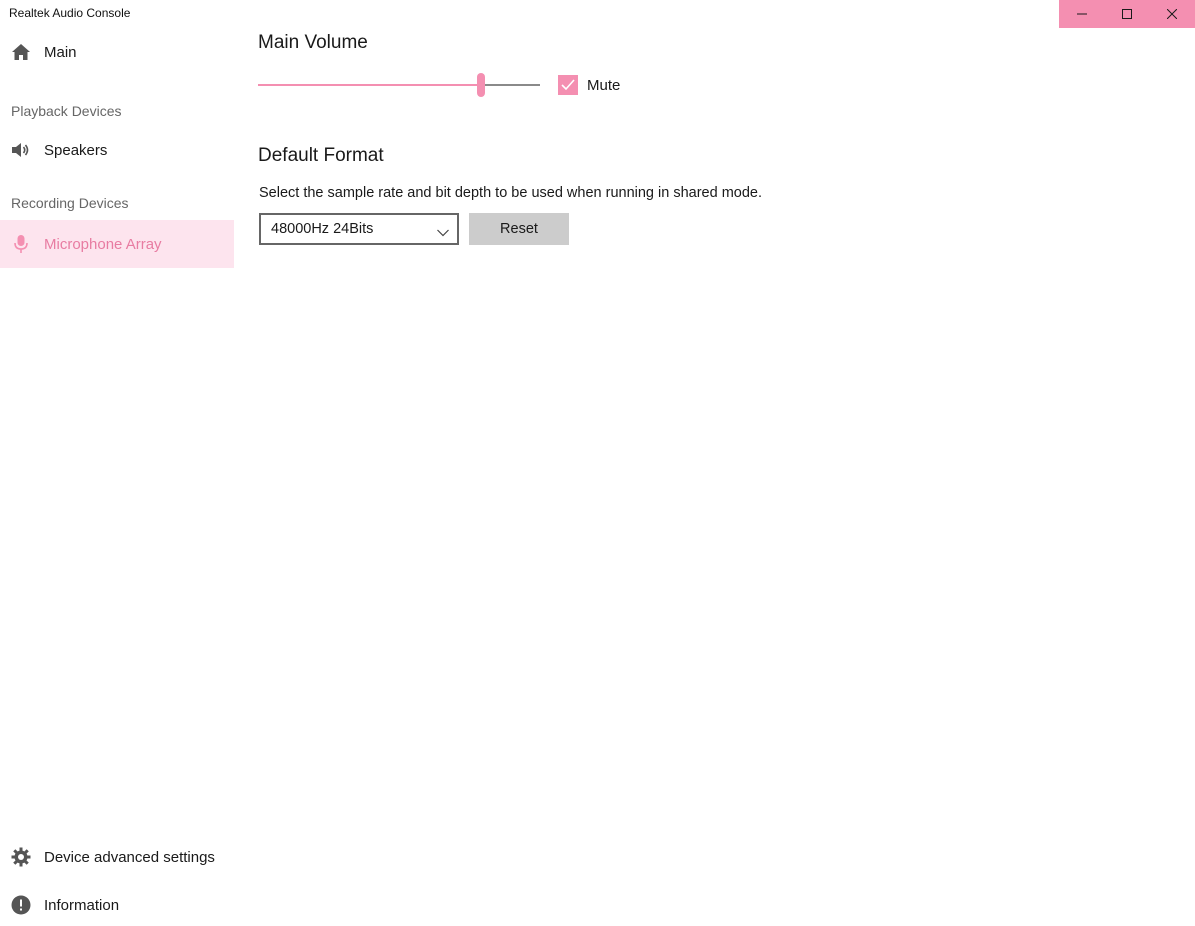 The height and width of the screenshot is (926, 1195). Describe the element at coordinates (21, 905) in the screenshot. I see `info-icon` at that location.